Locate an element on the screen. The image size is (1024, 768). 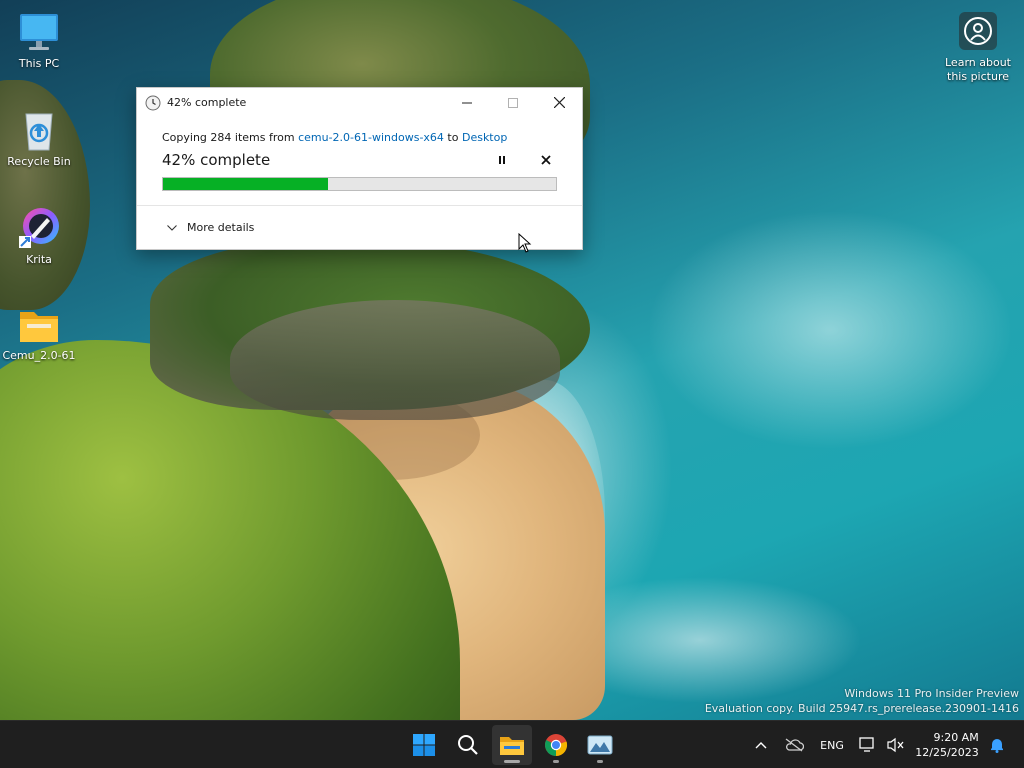
photo-viewer-icon is located at coordinates (600, 745).